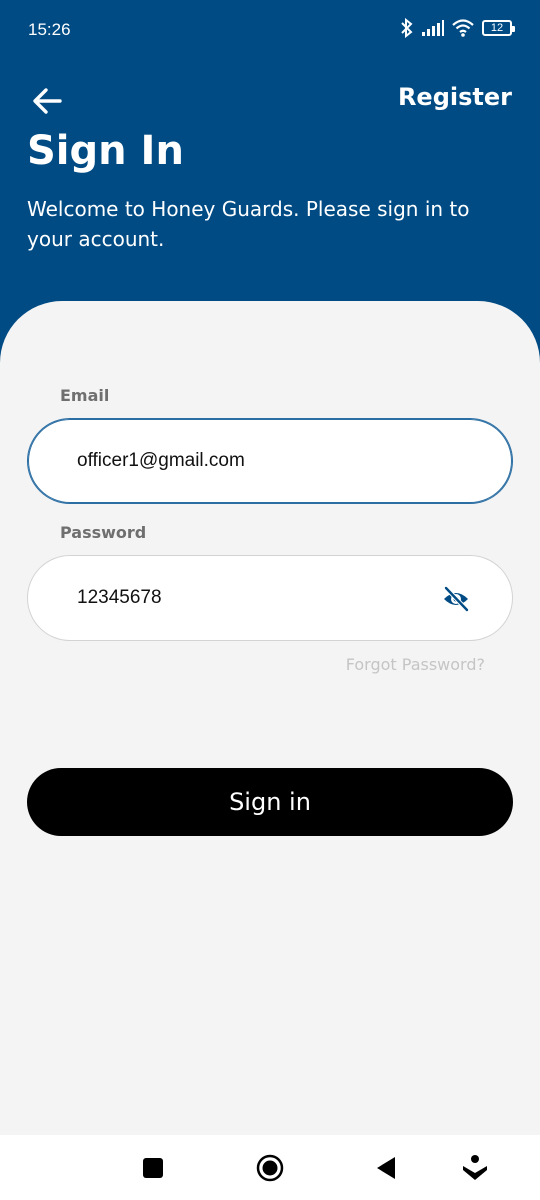  Describe the element at coordinates (161, 460) in the screenshot. I see `email-value: officer1@gmail.com` at that location.